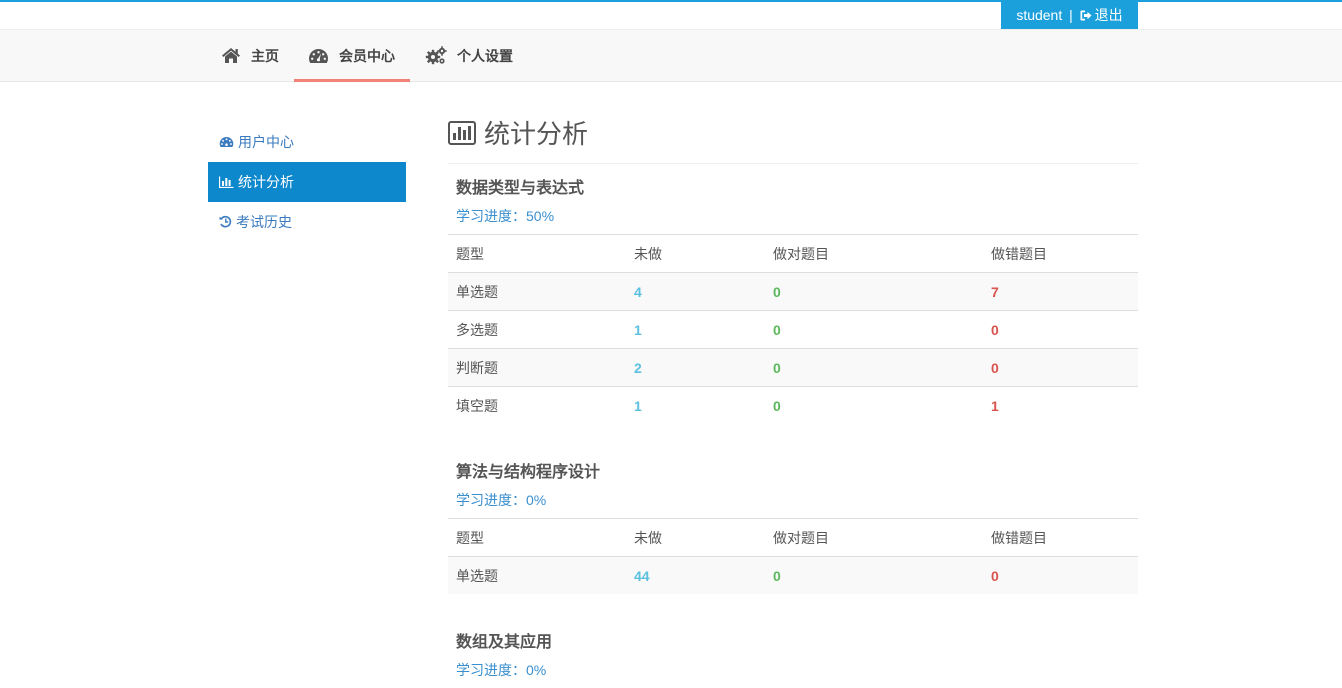 The image size is (1342, 688). What do you see at coordinates (1086, 15) in the screenshot?
I see `sign-out-icon` at bounding box center [1086, 15].